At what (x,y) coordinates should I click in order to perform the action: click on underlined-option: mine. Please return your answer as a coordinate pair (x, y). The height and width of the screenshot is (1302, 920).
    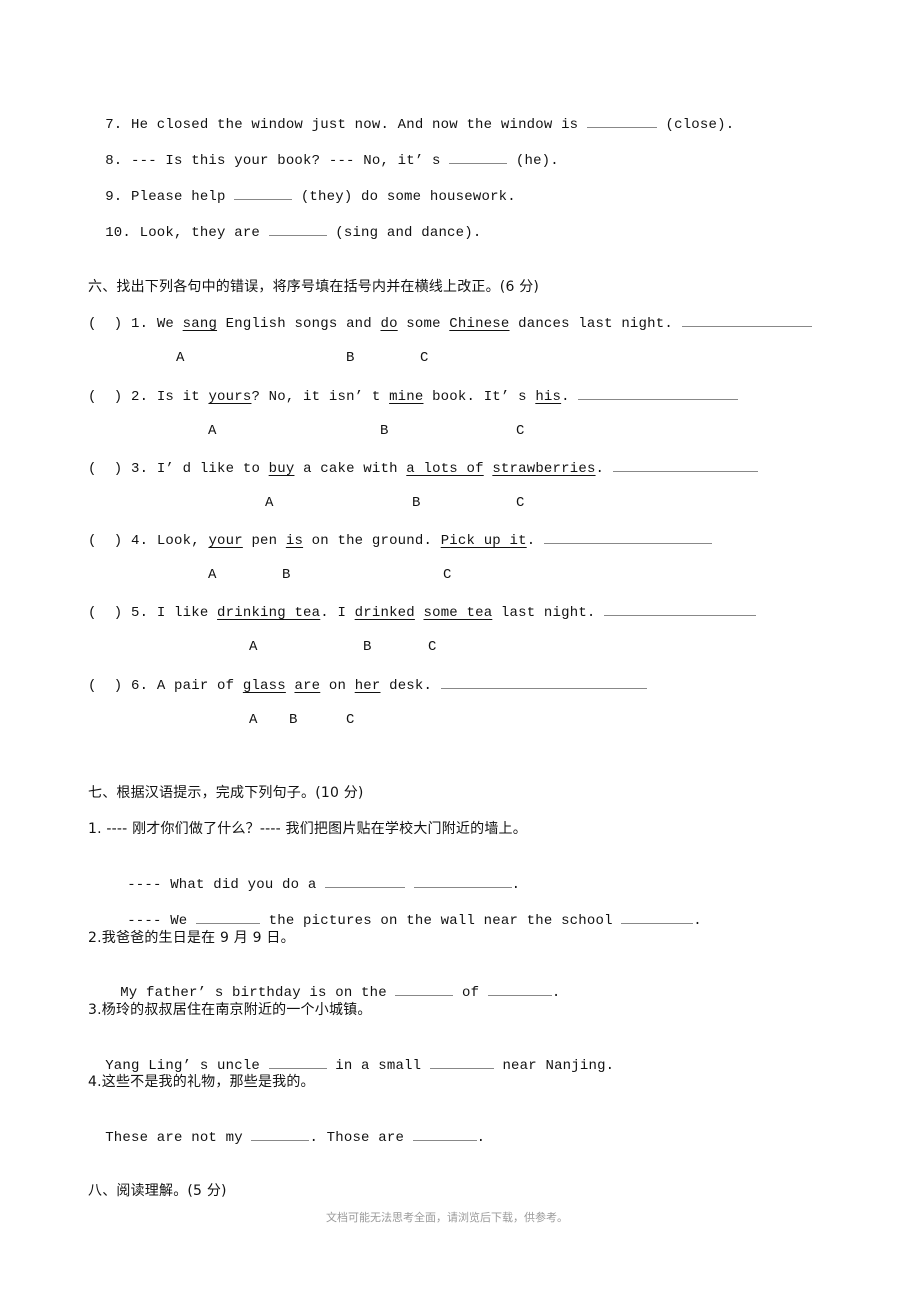
    Looking at the image, I should click on (406, 397).